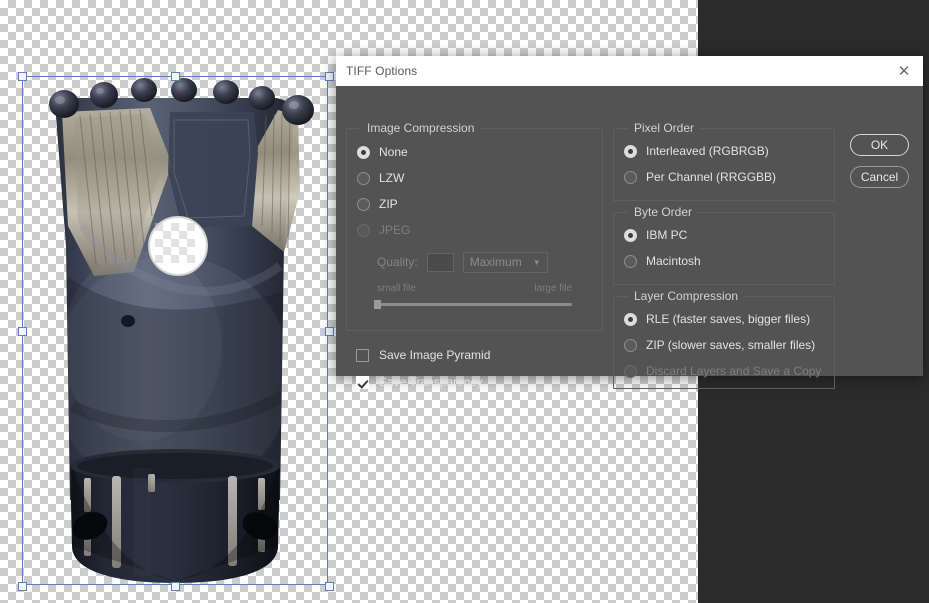 Image resolution: width=929 pixels, height=603 pixels. I want to click on quality-row: Quality: Maximum ▼, so click(489, 262).